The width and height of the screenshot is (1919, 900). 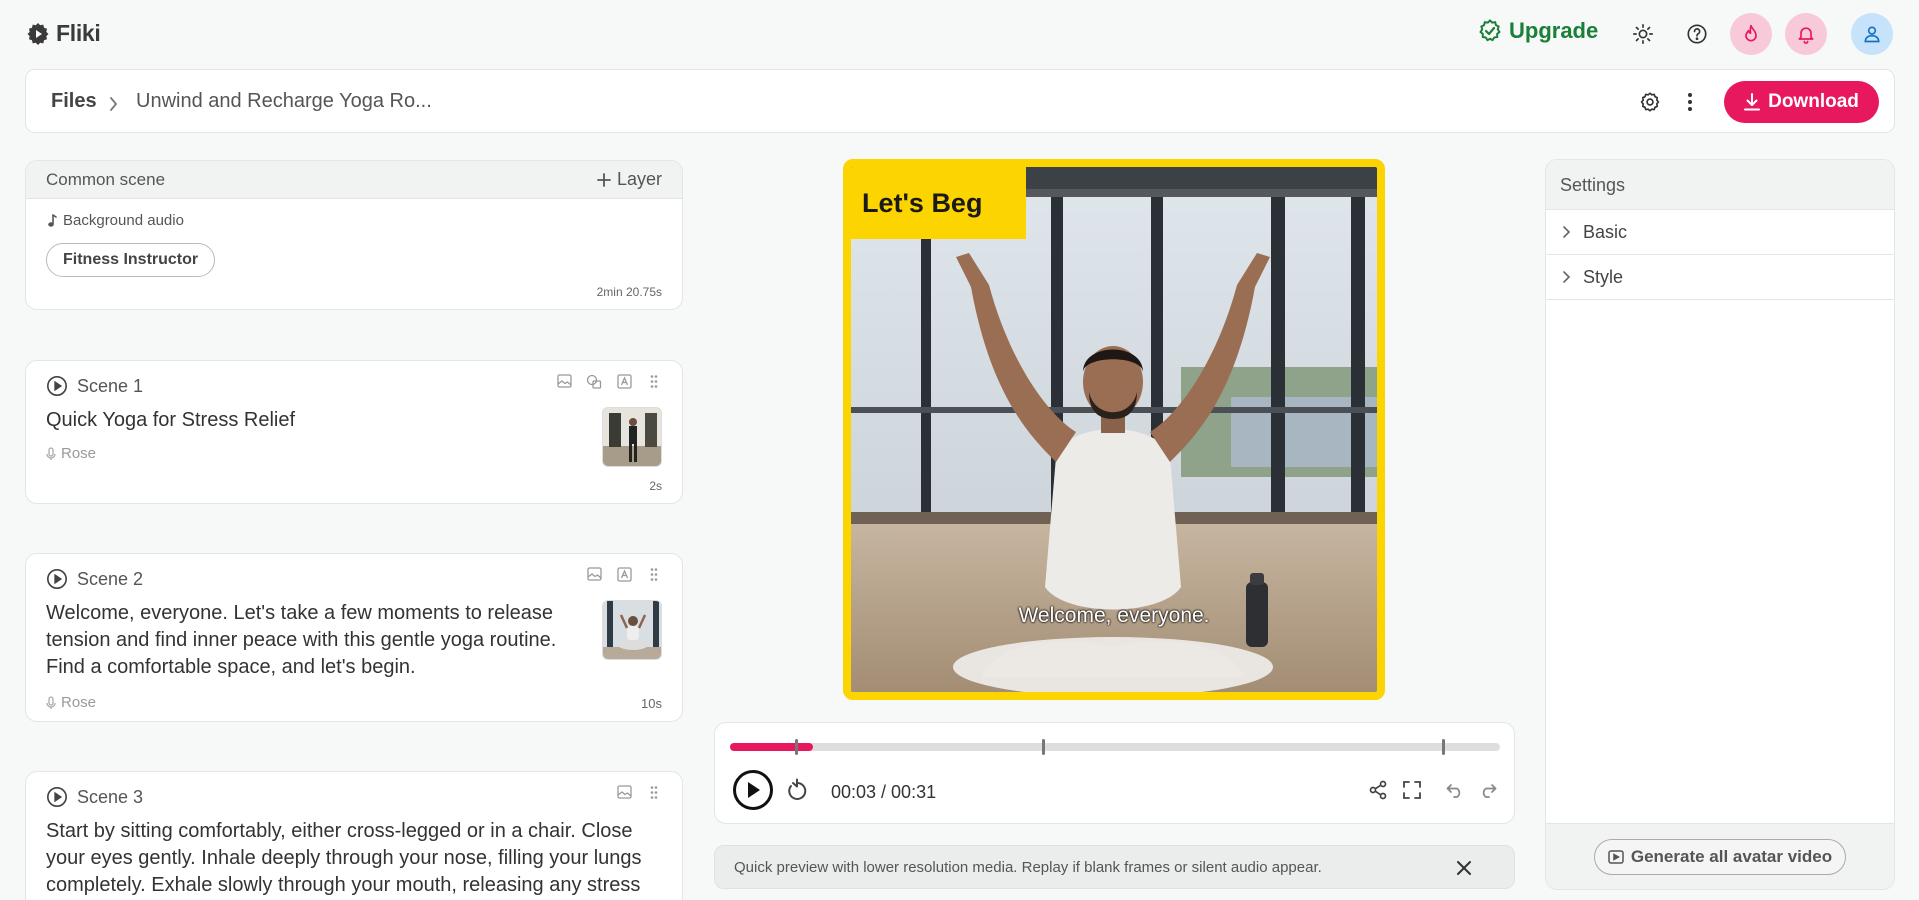 I want to click on help-icon, so click(x=1697, y=34).